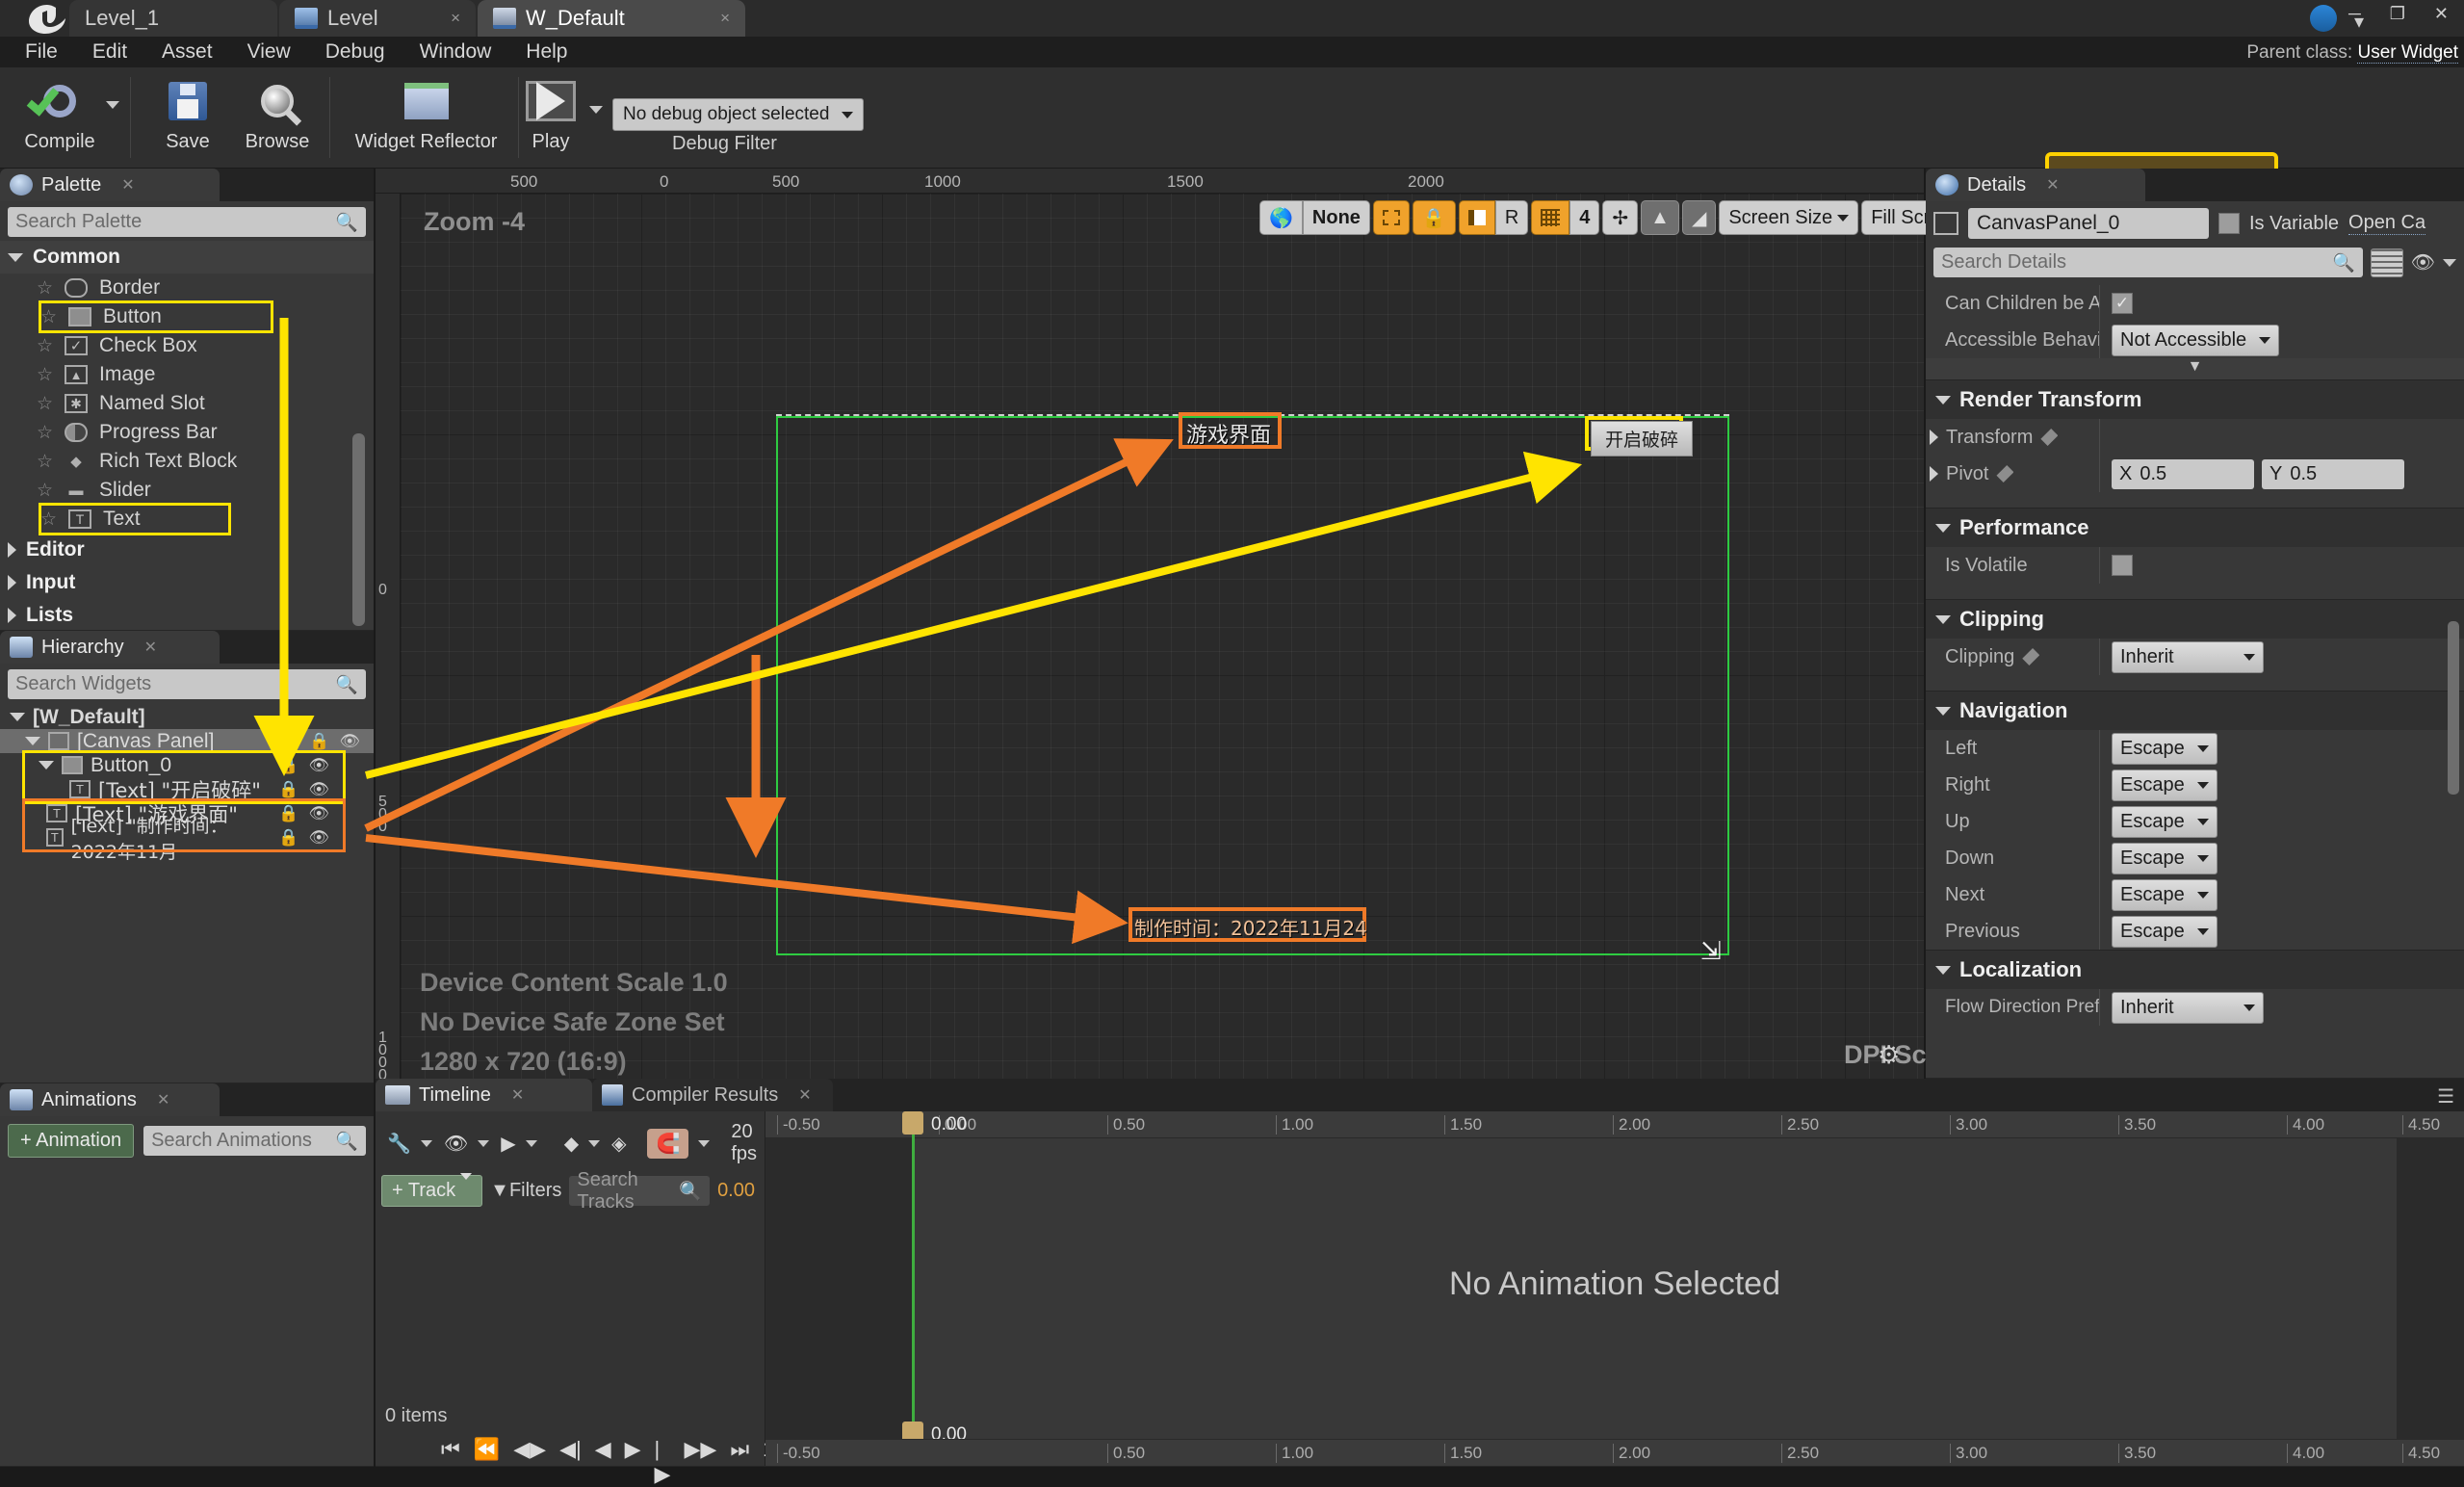  I want to click on palette-item-named-slot: ☆ ✱ Named Slot, so click(187, 403).